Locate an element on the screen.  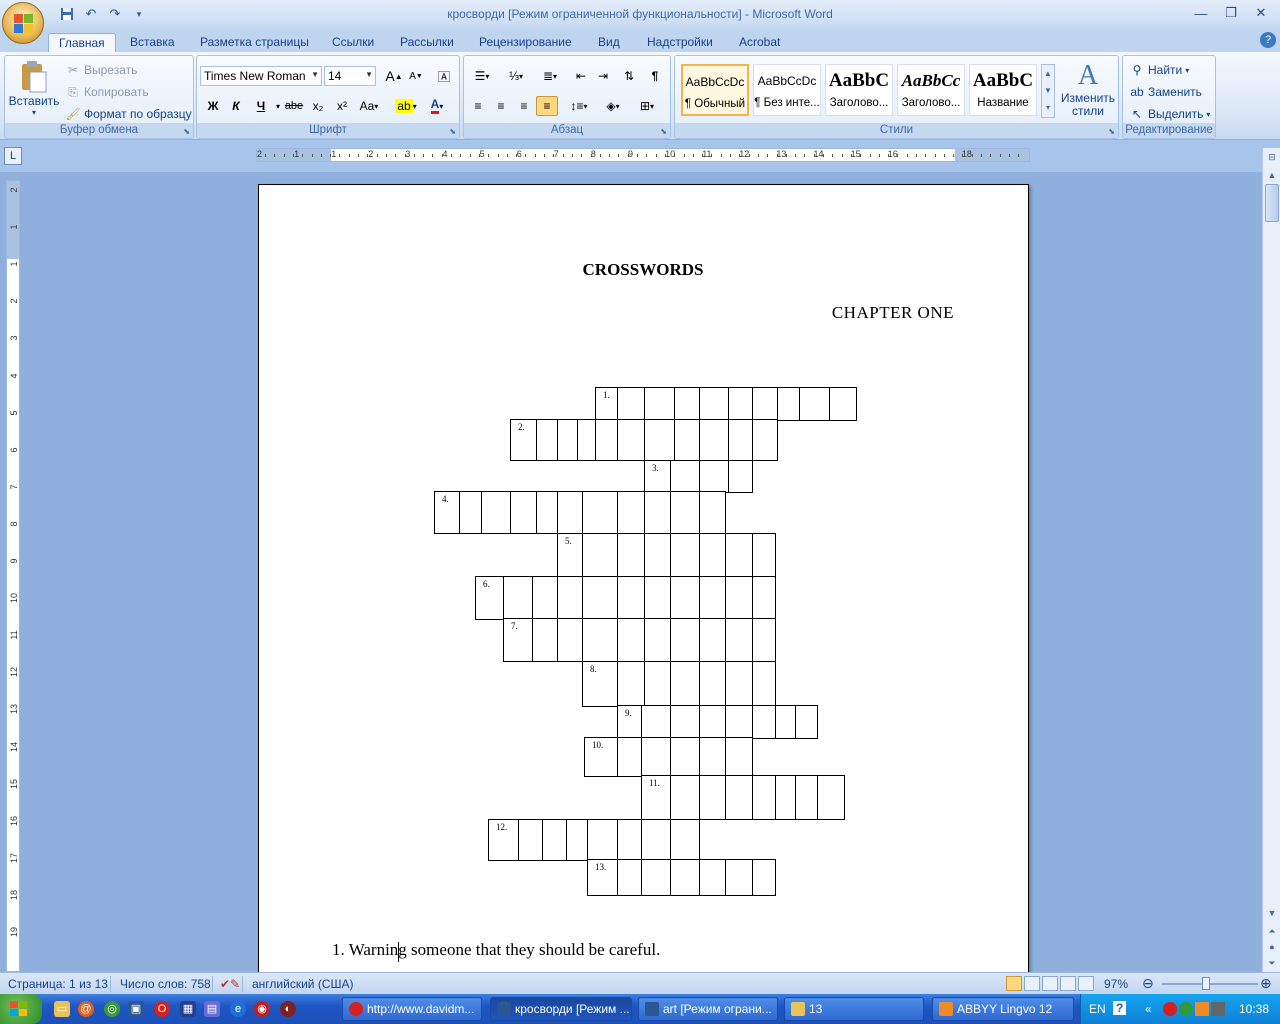
find-button: ⚲ Найти ▾ is located at coordinates (1159, 70).